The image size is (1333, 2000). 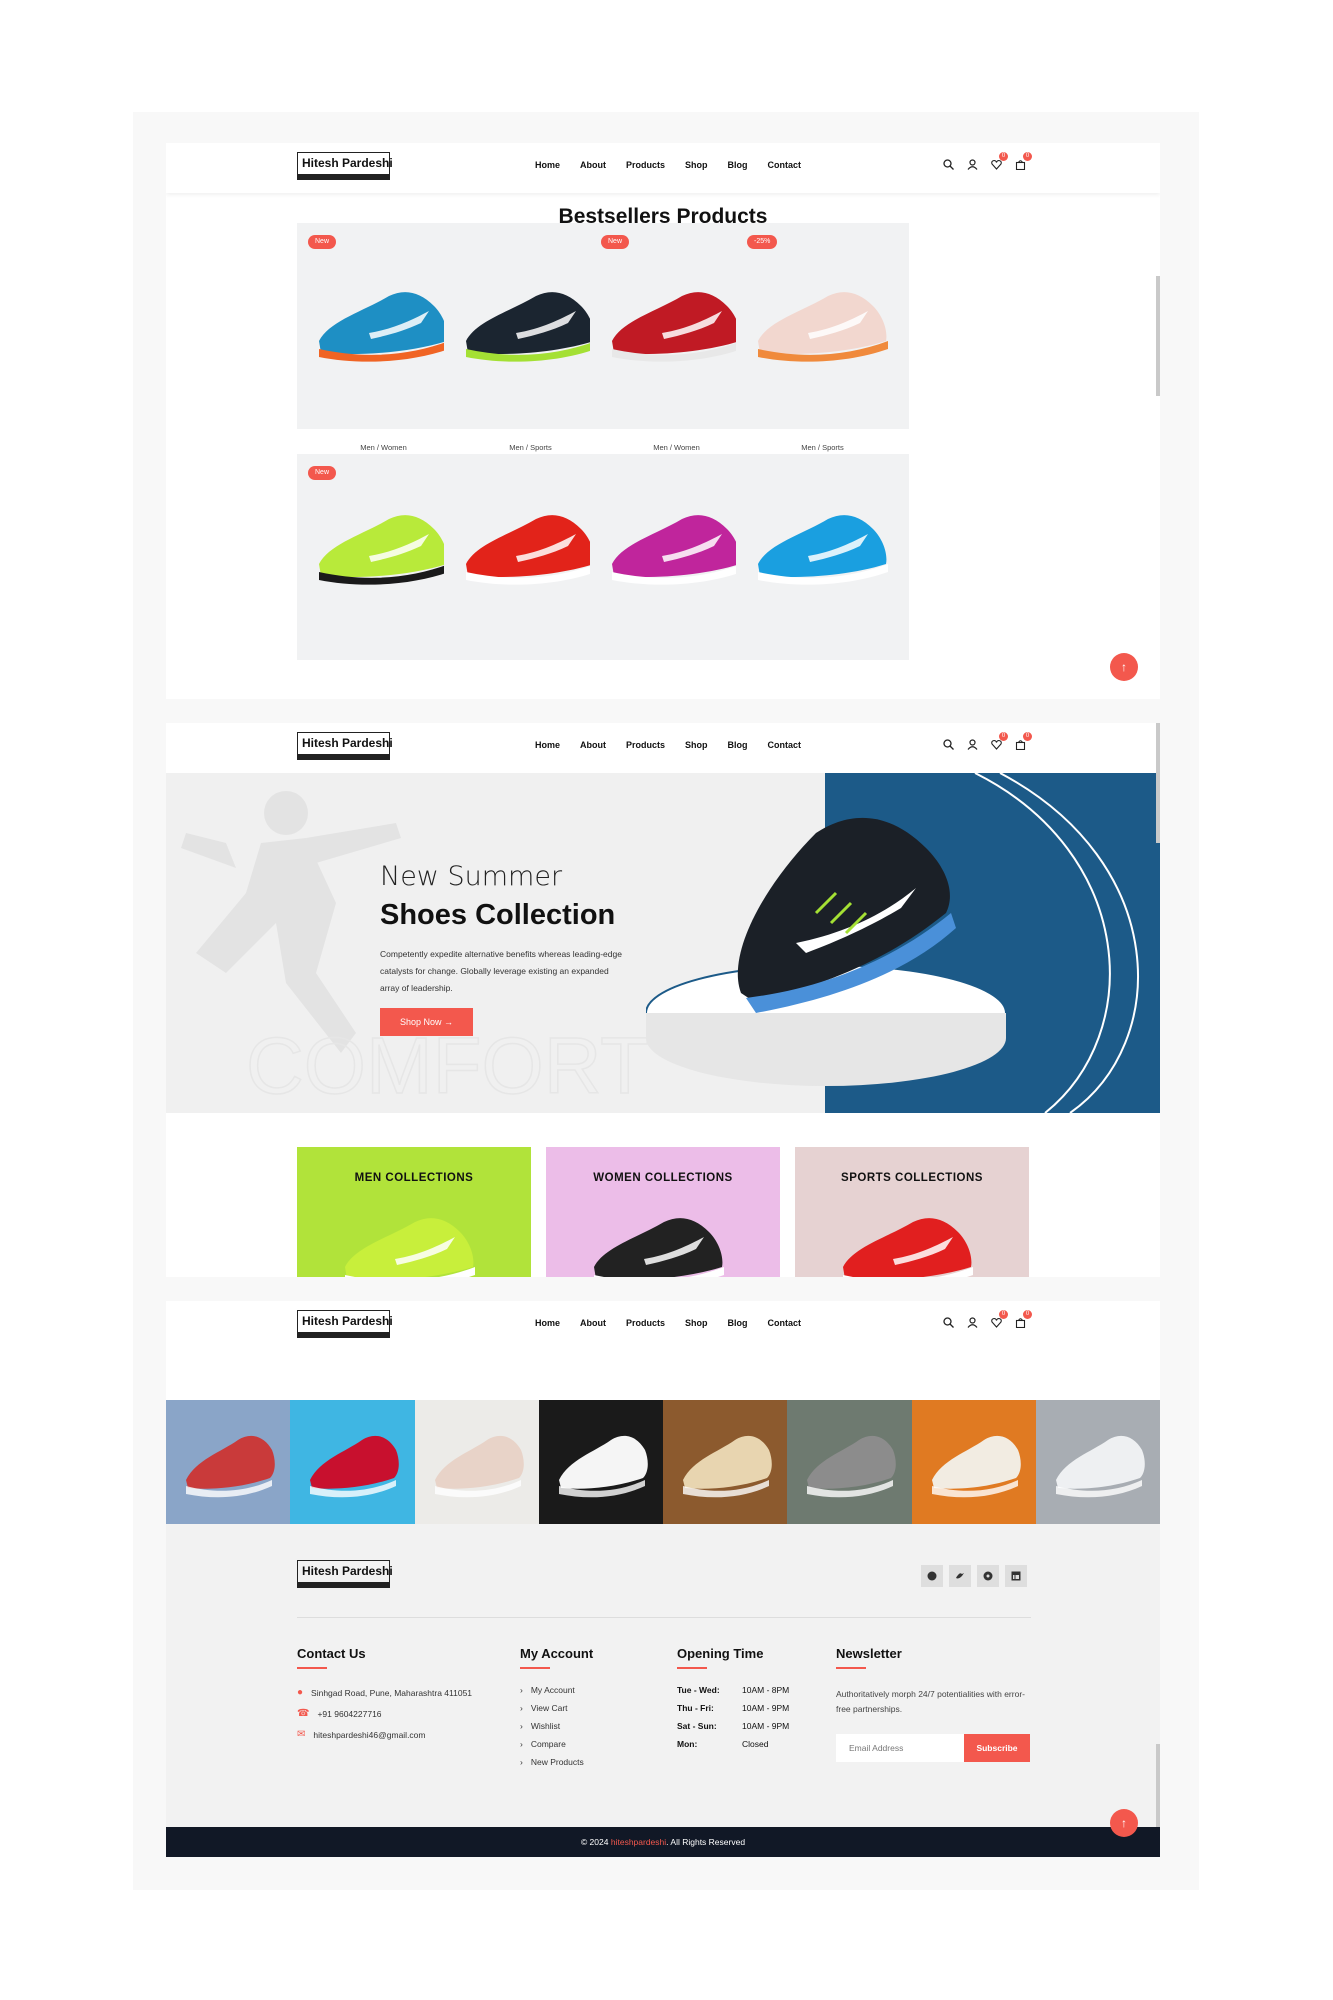 I want to click on facebook-icon, so click(x=932, y=1576).